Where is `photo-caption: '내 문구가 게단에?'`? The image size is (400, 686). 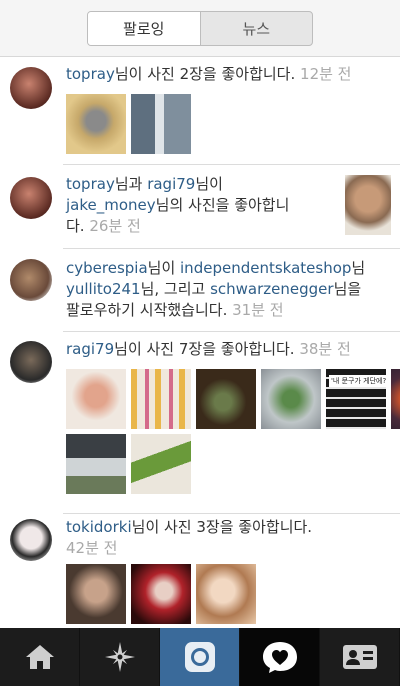
photo-caption: '내 문구가 게단에?' is located at coordinates (357, 381).